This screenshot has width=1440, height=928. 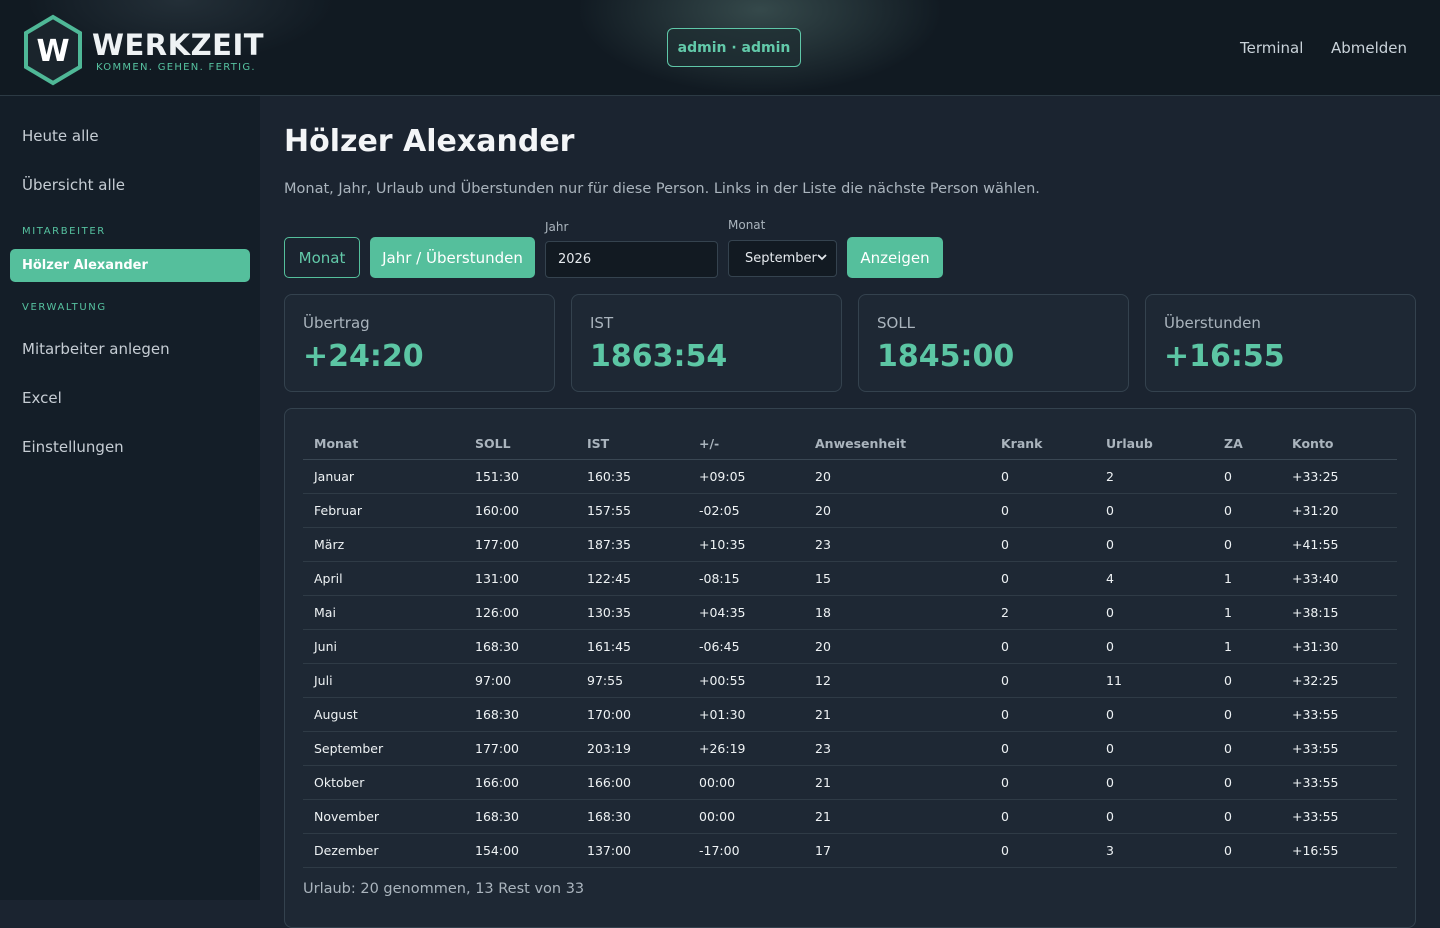 I want to click on year-input: 2026, so click(x=631, y=259).